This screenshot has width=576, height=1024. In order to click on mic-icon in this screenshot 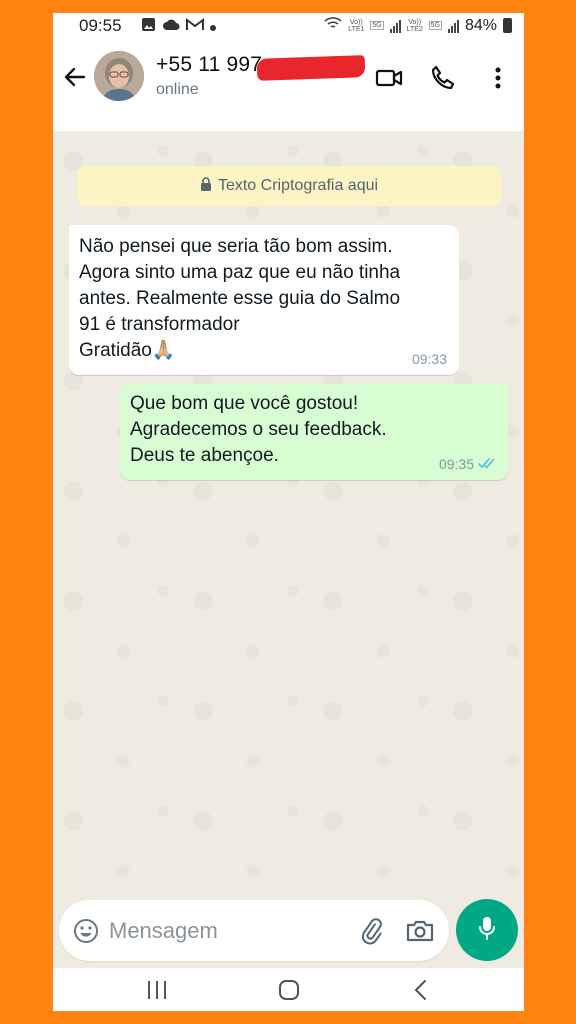, I will do `click(487, 930)`.